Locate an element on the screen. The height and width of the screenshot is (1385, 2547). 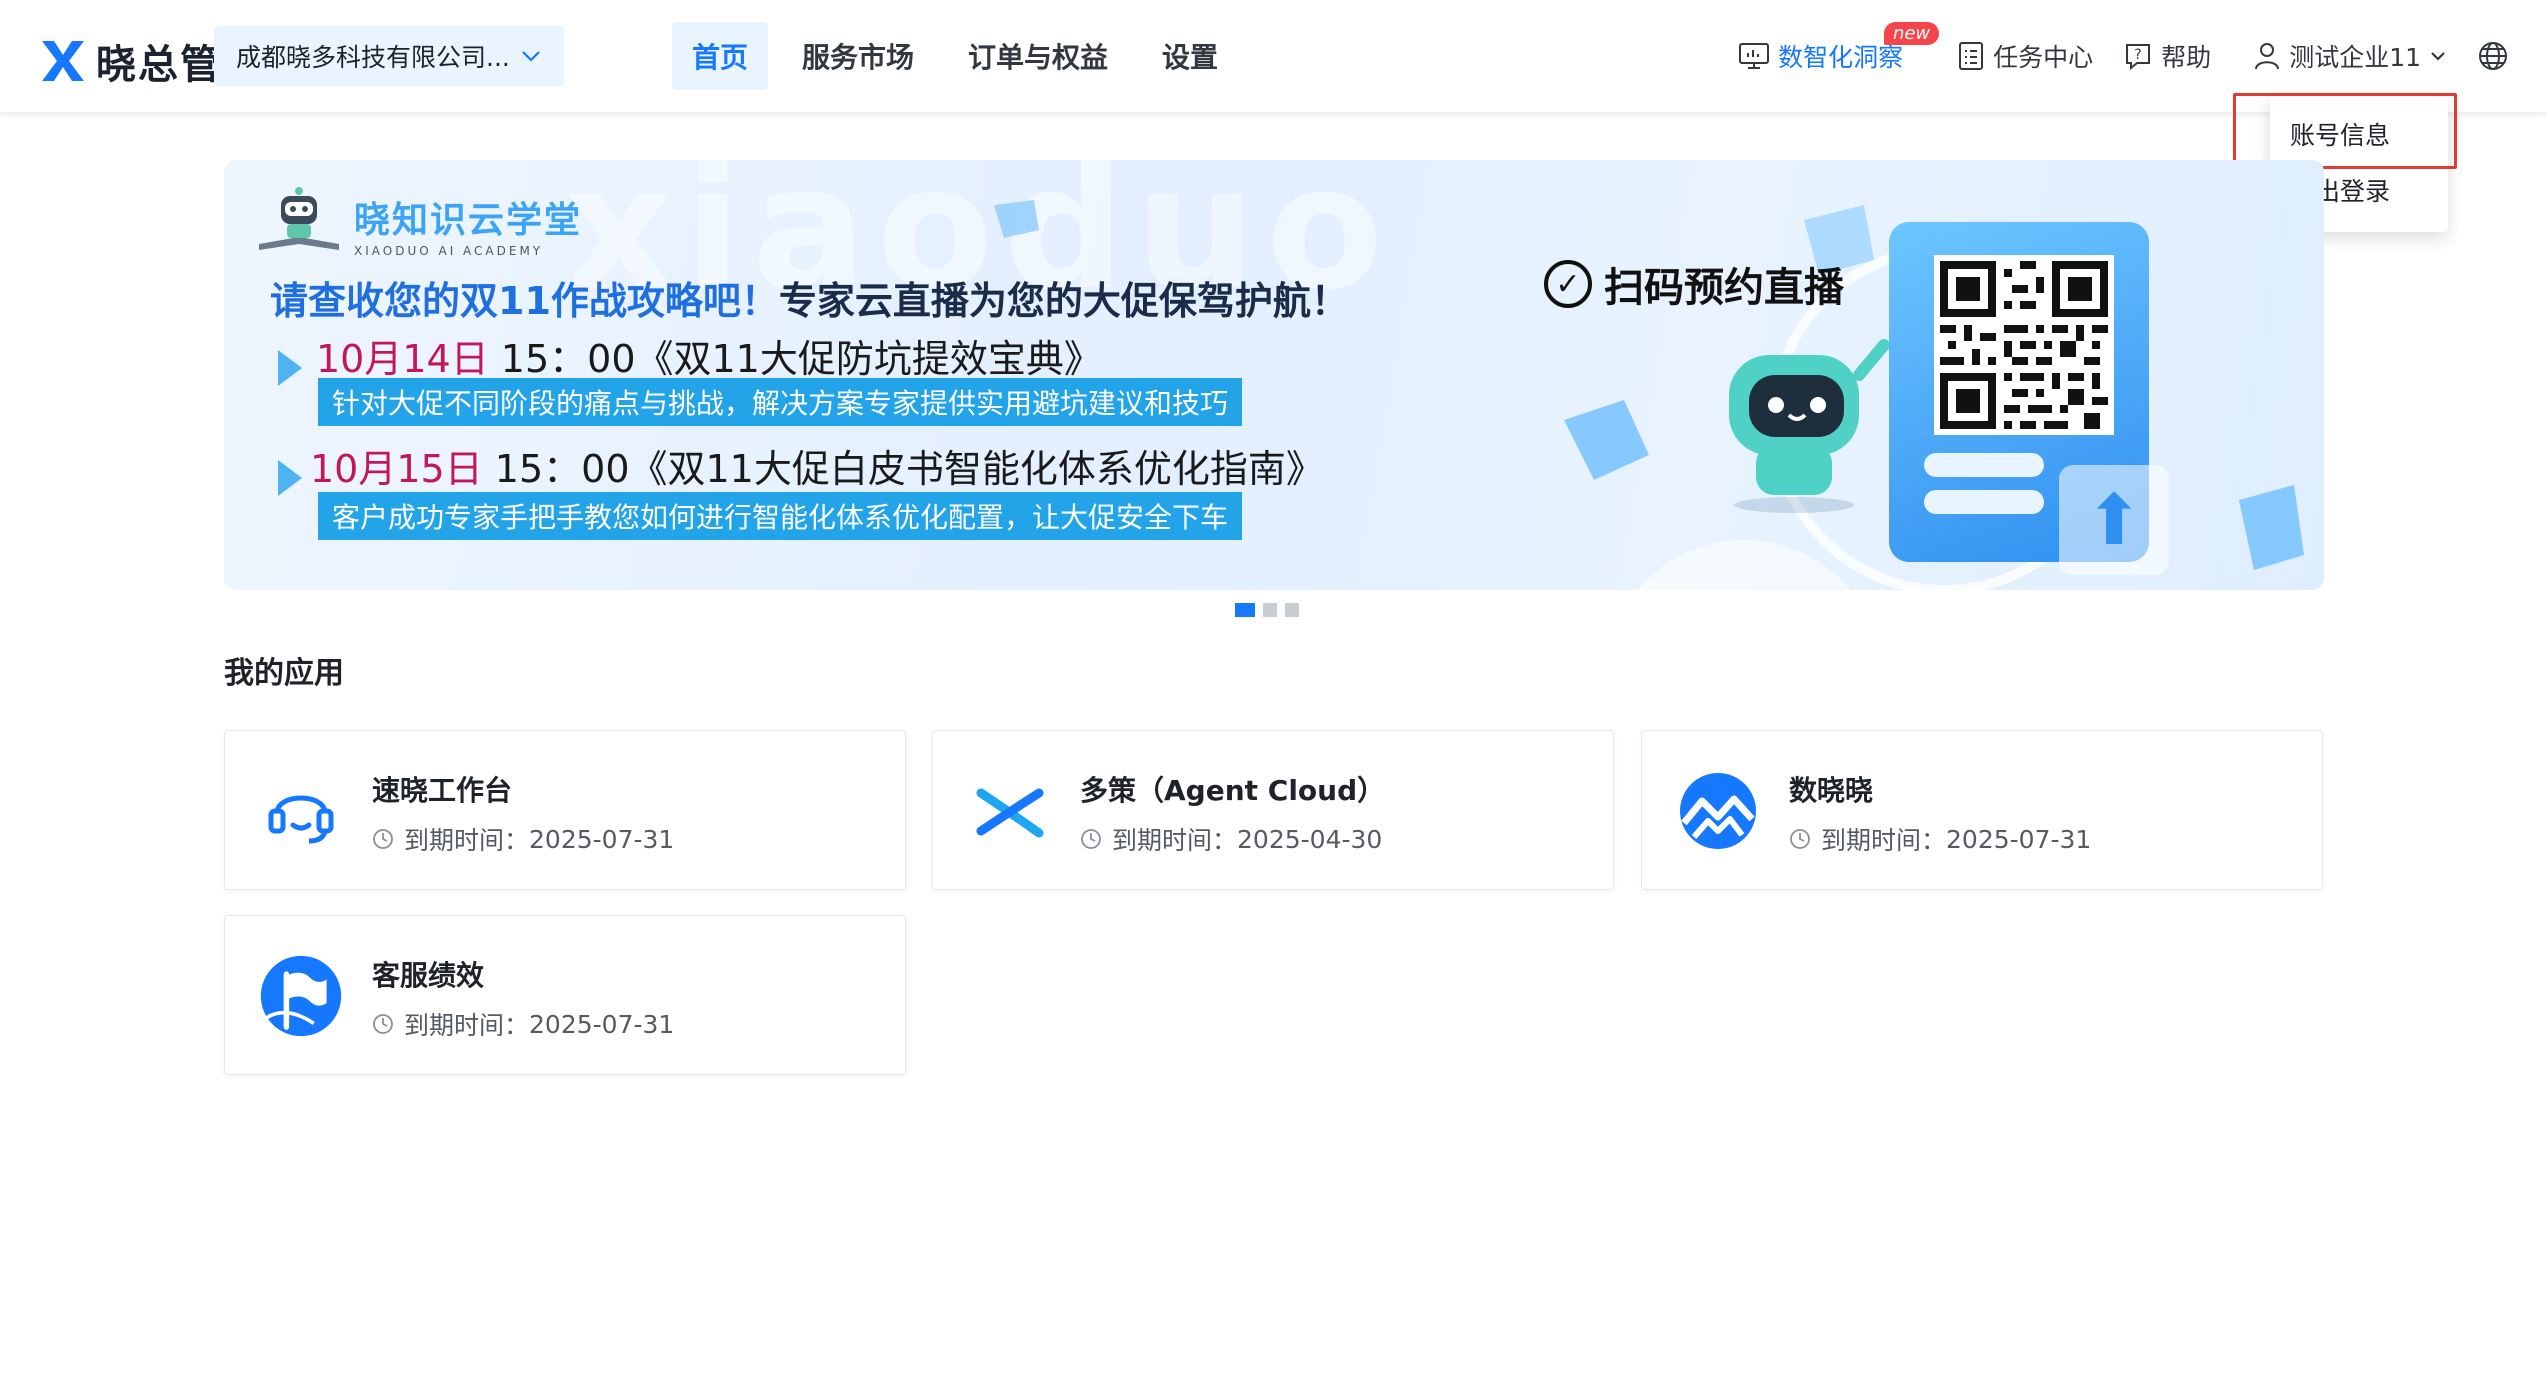
academy-english-name: XIAODUO AI ACADEMY is located at coordinates (449, 251).